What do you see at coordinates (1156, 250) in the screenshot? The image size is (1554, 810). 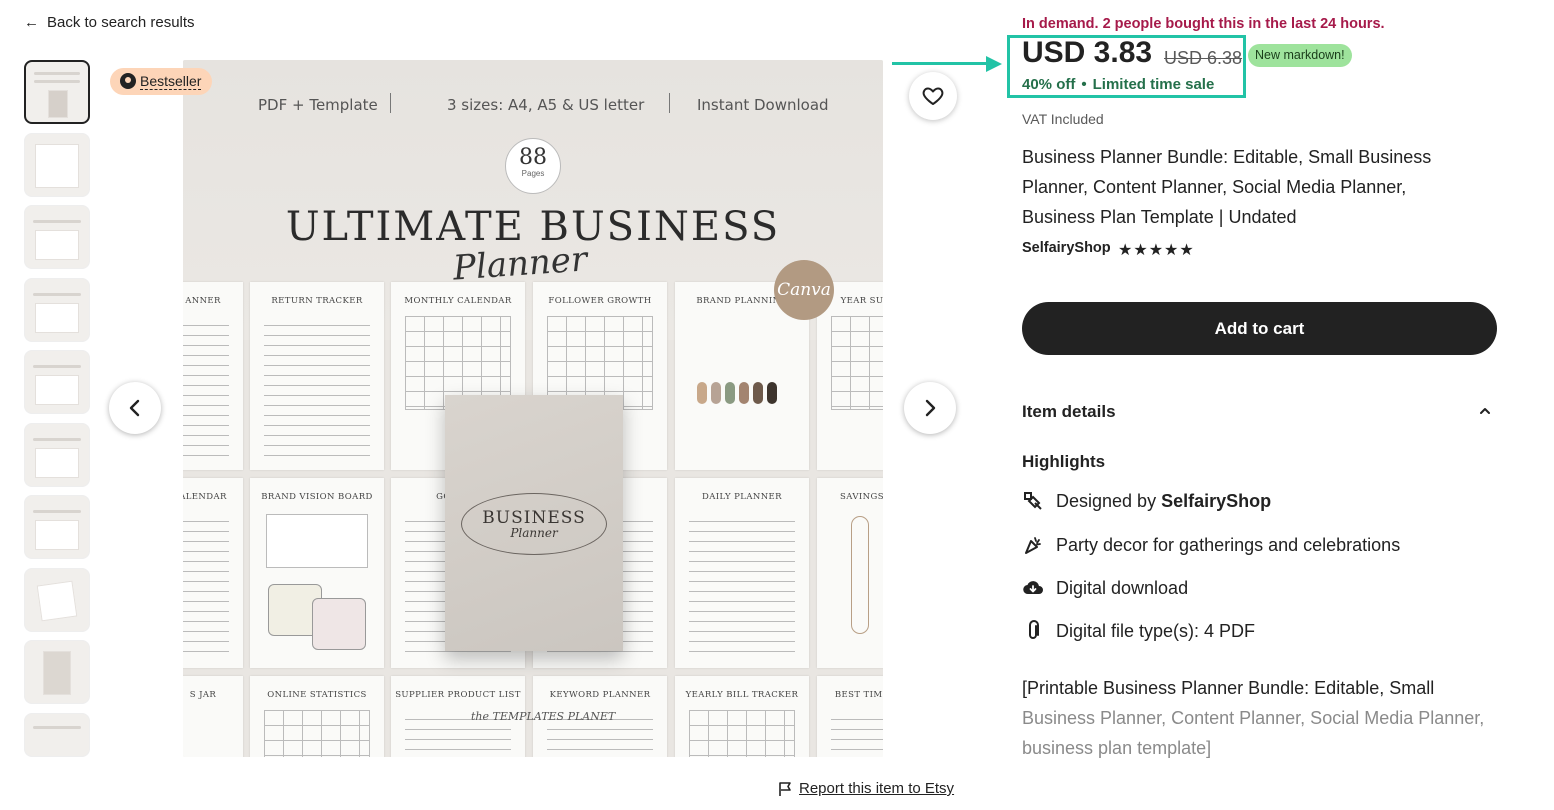 I see `rating-stars: ★★★★★` at bounding box center [1156, 250].